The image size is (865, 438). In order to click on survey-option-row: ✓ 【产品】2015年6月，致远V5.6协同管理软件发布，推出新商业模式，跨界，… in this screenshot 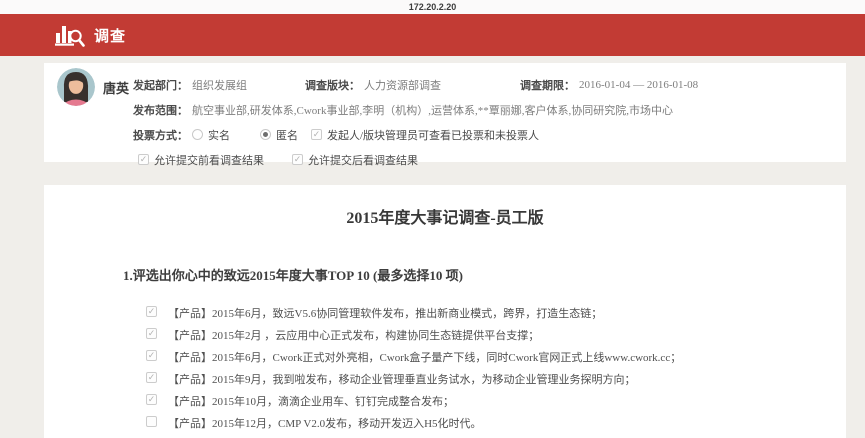, I will do `click(496, 316)`.